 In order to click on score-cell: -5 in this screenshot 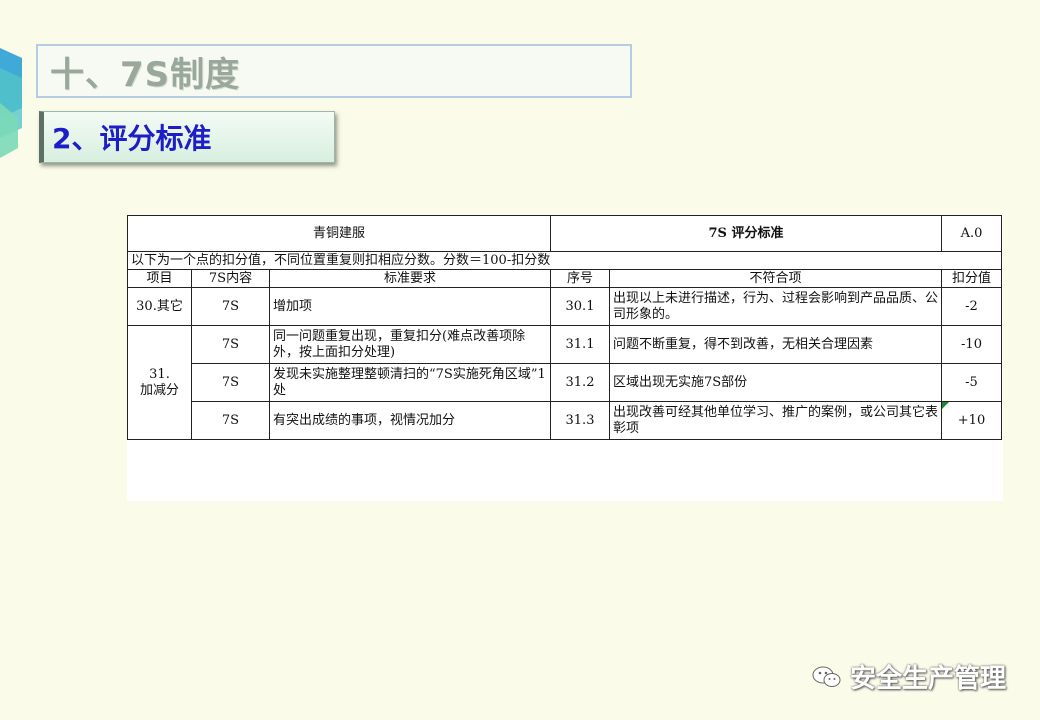, I will do `click(971, 382)`.